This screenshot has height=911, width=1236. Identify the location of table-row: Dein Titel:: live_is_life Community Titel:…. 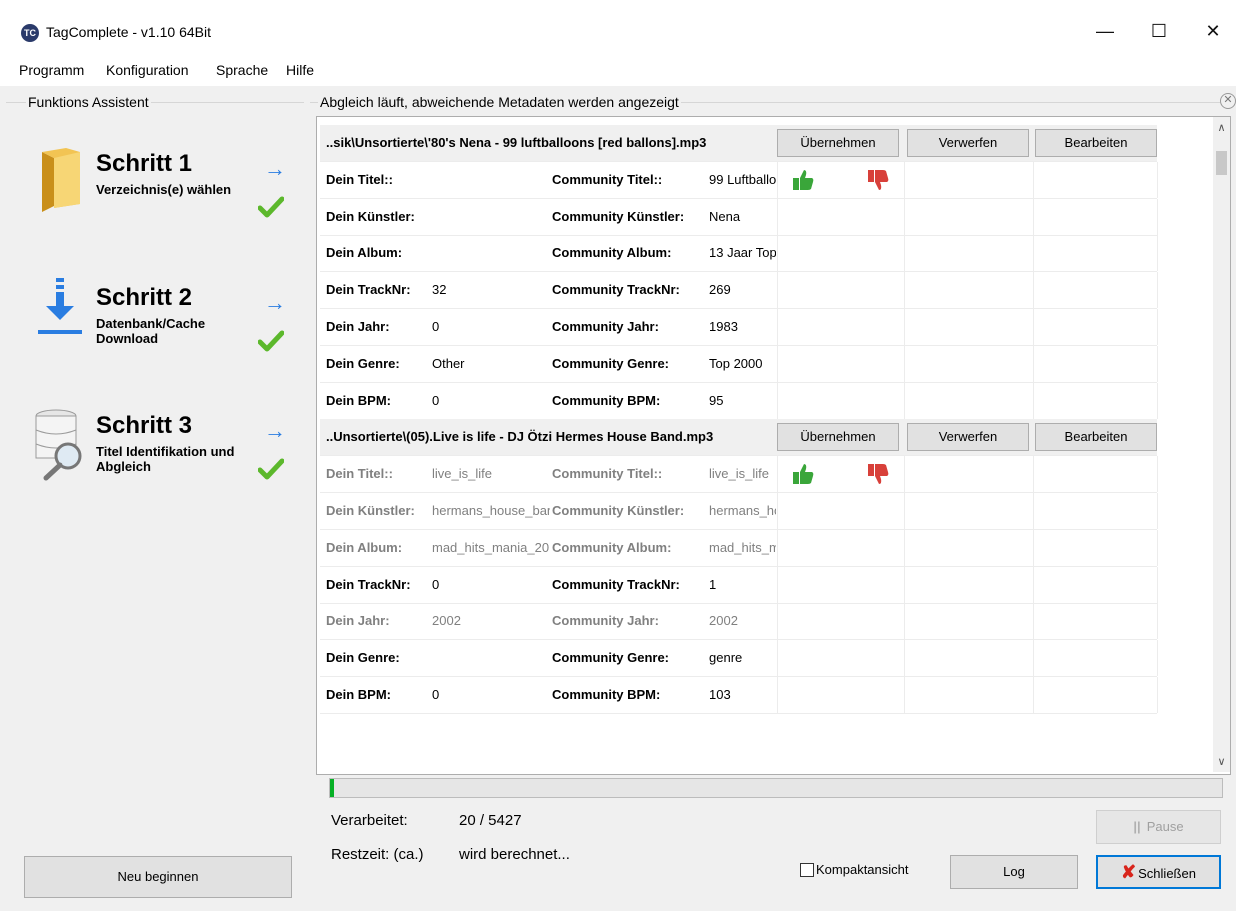
(739, 475).